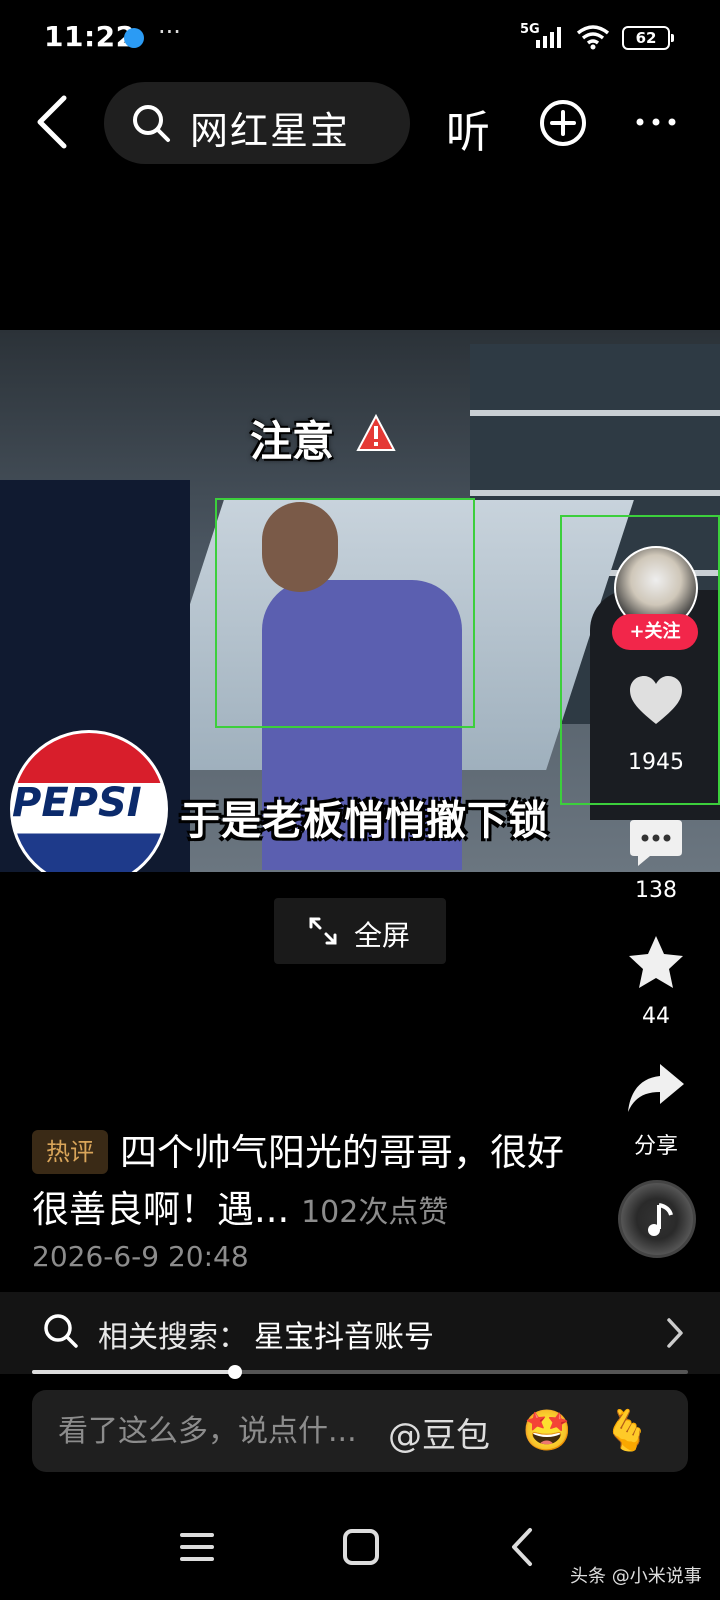 The width and height of the screenshot is (720, 1600). I want to click on expand-icon, so click(323, 931).